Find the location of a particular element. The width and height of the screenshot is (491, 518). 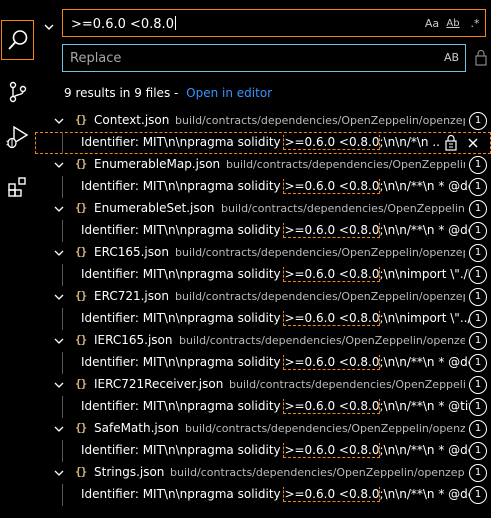

replace-all-button is located at coordinates (481, 58).